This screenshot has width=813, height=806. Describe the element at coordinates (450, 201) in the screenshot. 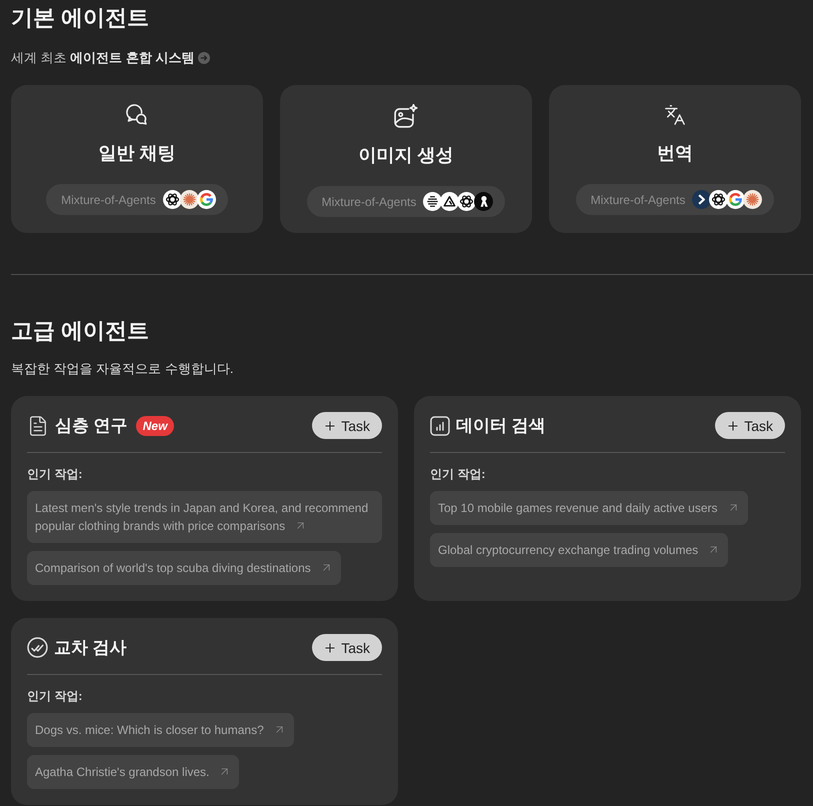

I see `triangle-logo-icon` at that location.